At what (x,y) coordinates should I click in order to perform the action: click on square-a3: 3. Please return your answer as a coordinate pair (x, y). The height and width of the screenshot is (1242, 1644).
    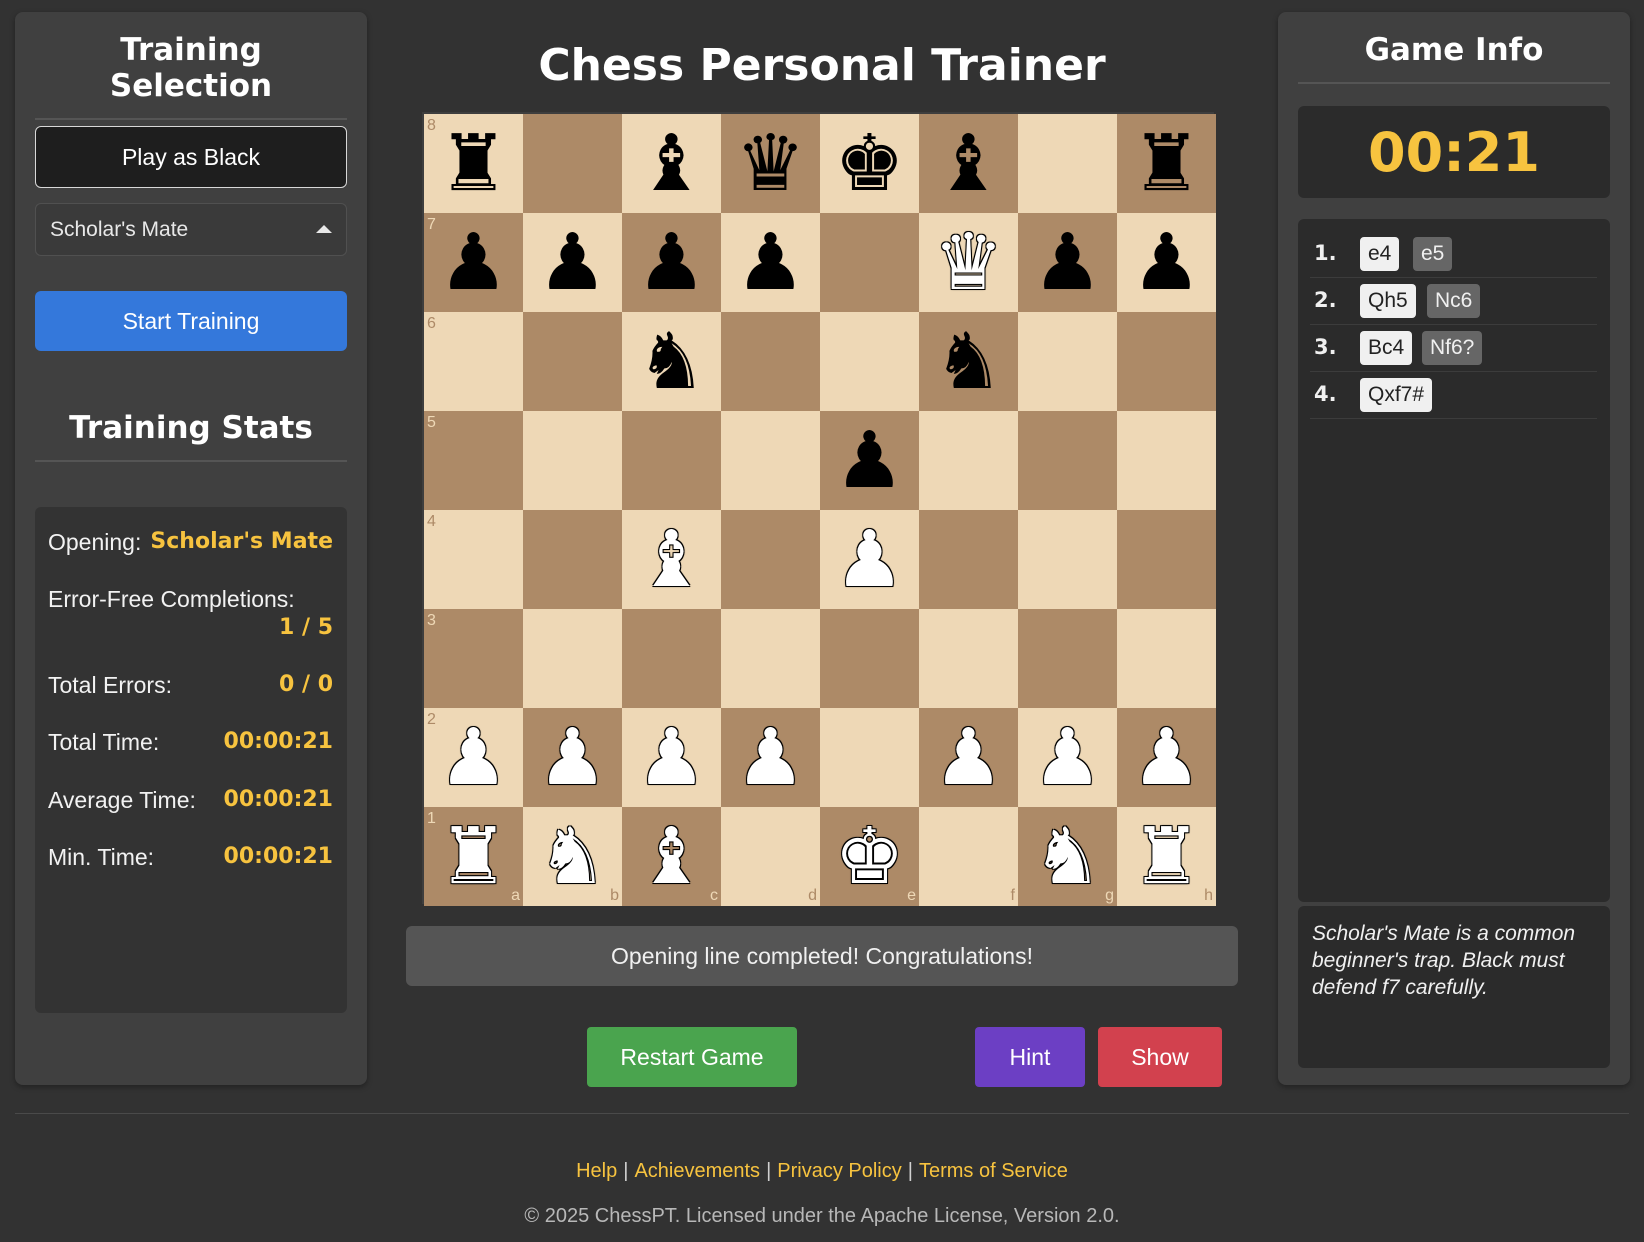
    Looking at the image, I should click on (473, 658).